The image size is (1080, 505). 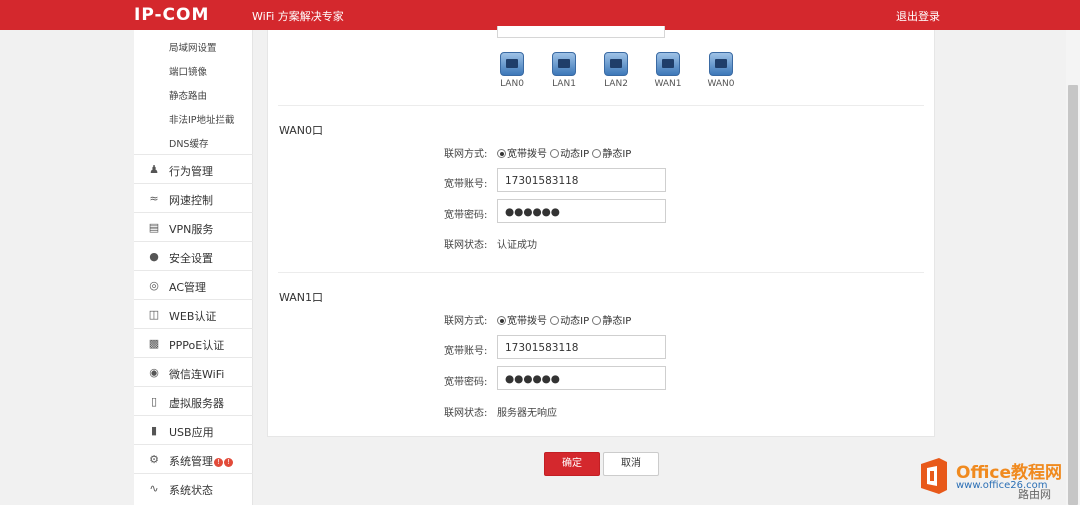 I want to click on sidebar-item-label: USB应用, so click(x=191, y=432).